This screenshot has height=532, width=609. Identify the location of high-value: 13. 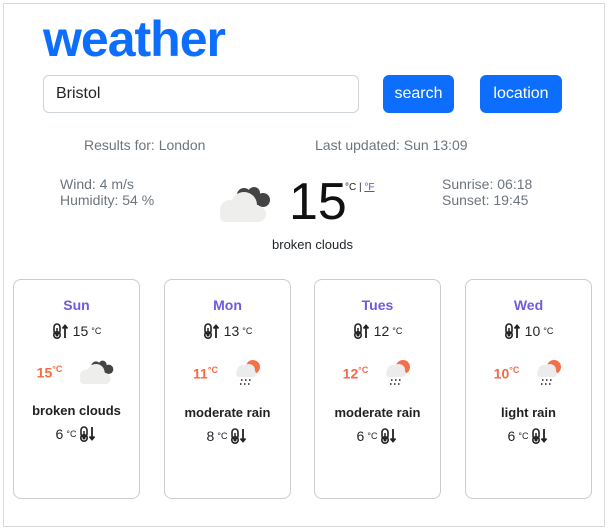
(231, 331).